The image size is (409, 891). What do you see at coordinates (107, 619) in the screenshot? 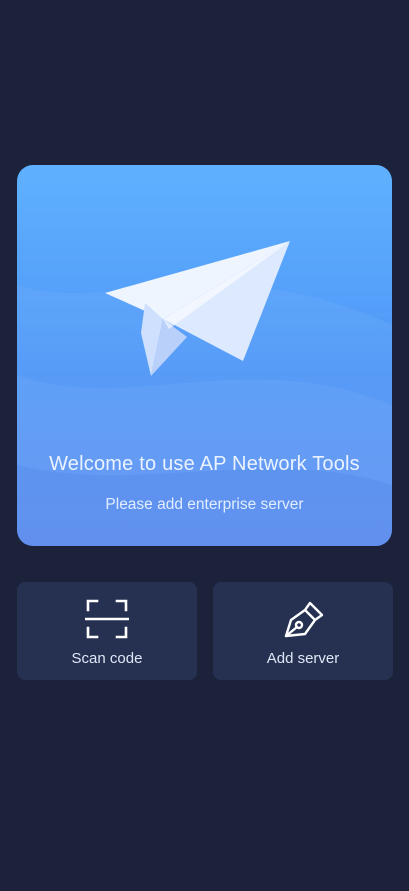
I see `scan-code-icon` at bounding box center [107, 619].